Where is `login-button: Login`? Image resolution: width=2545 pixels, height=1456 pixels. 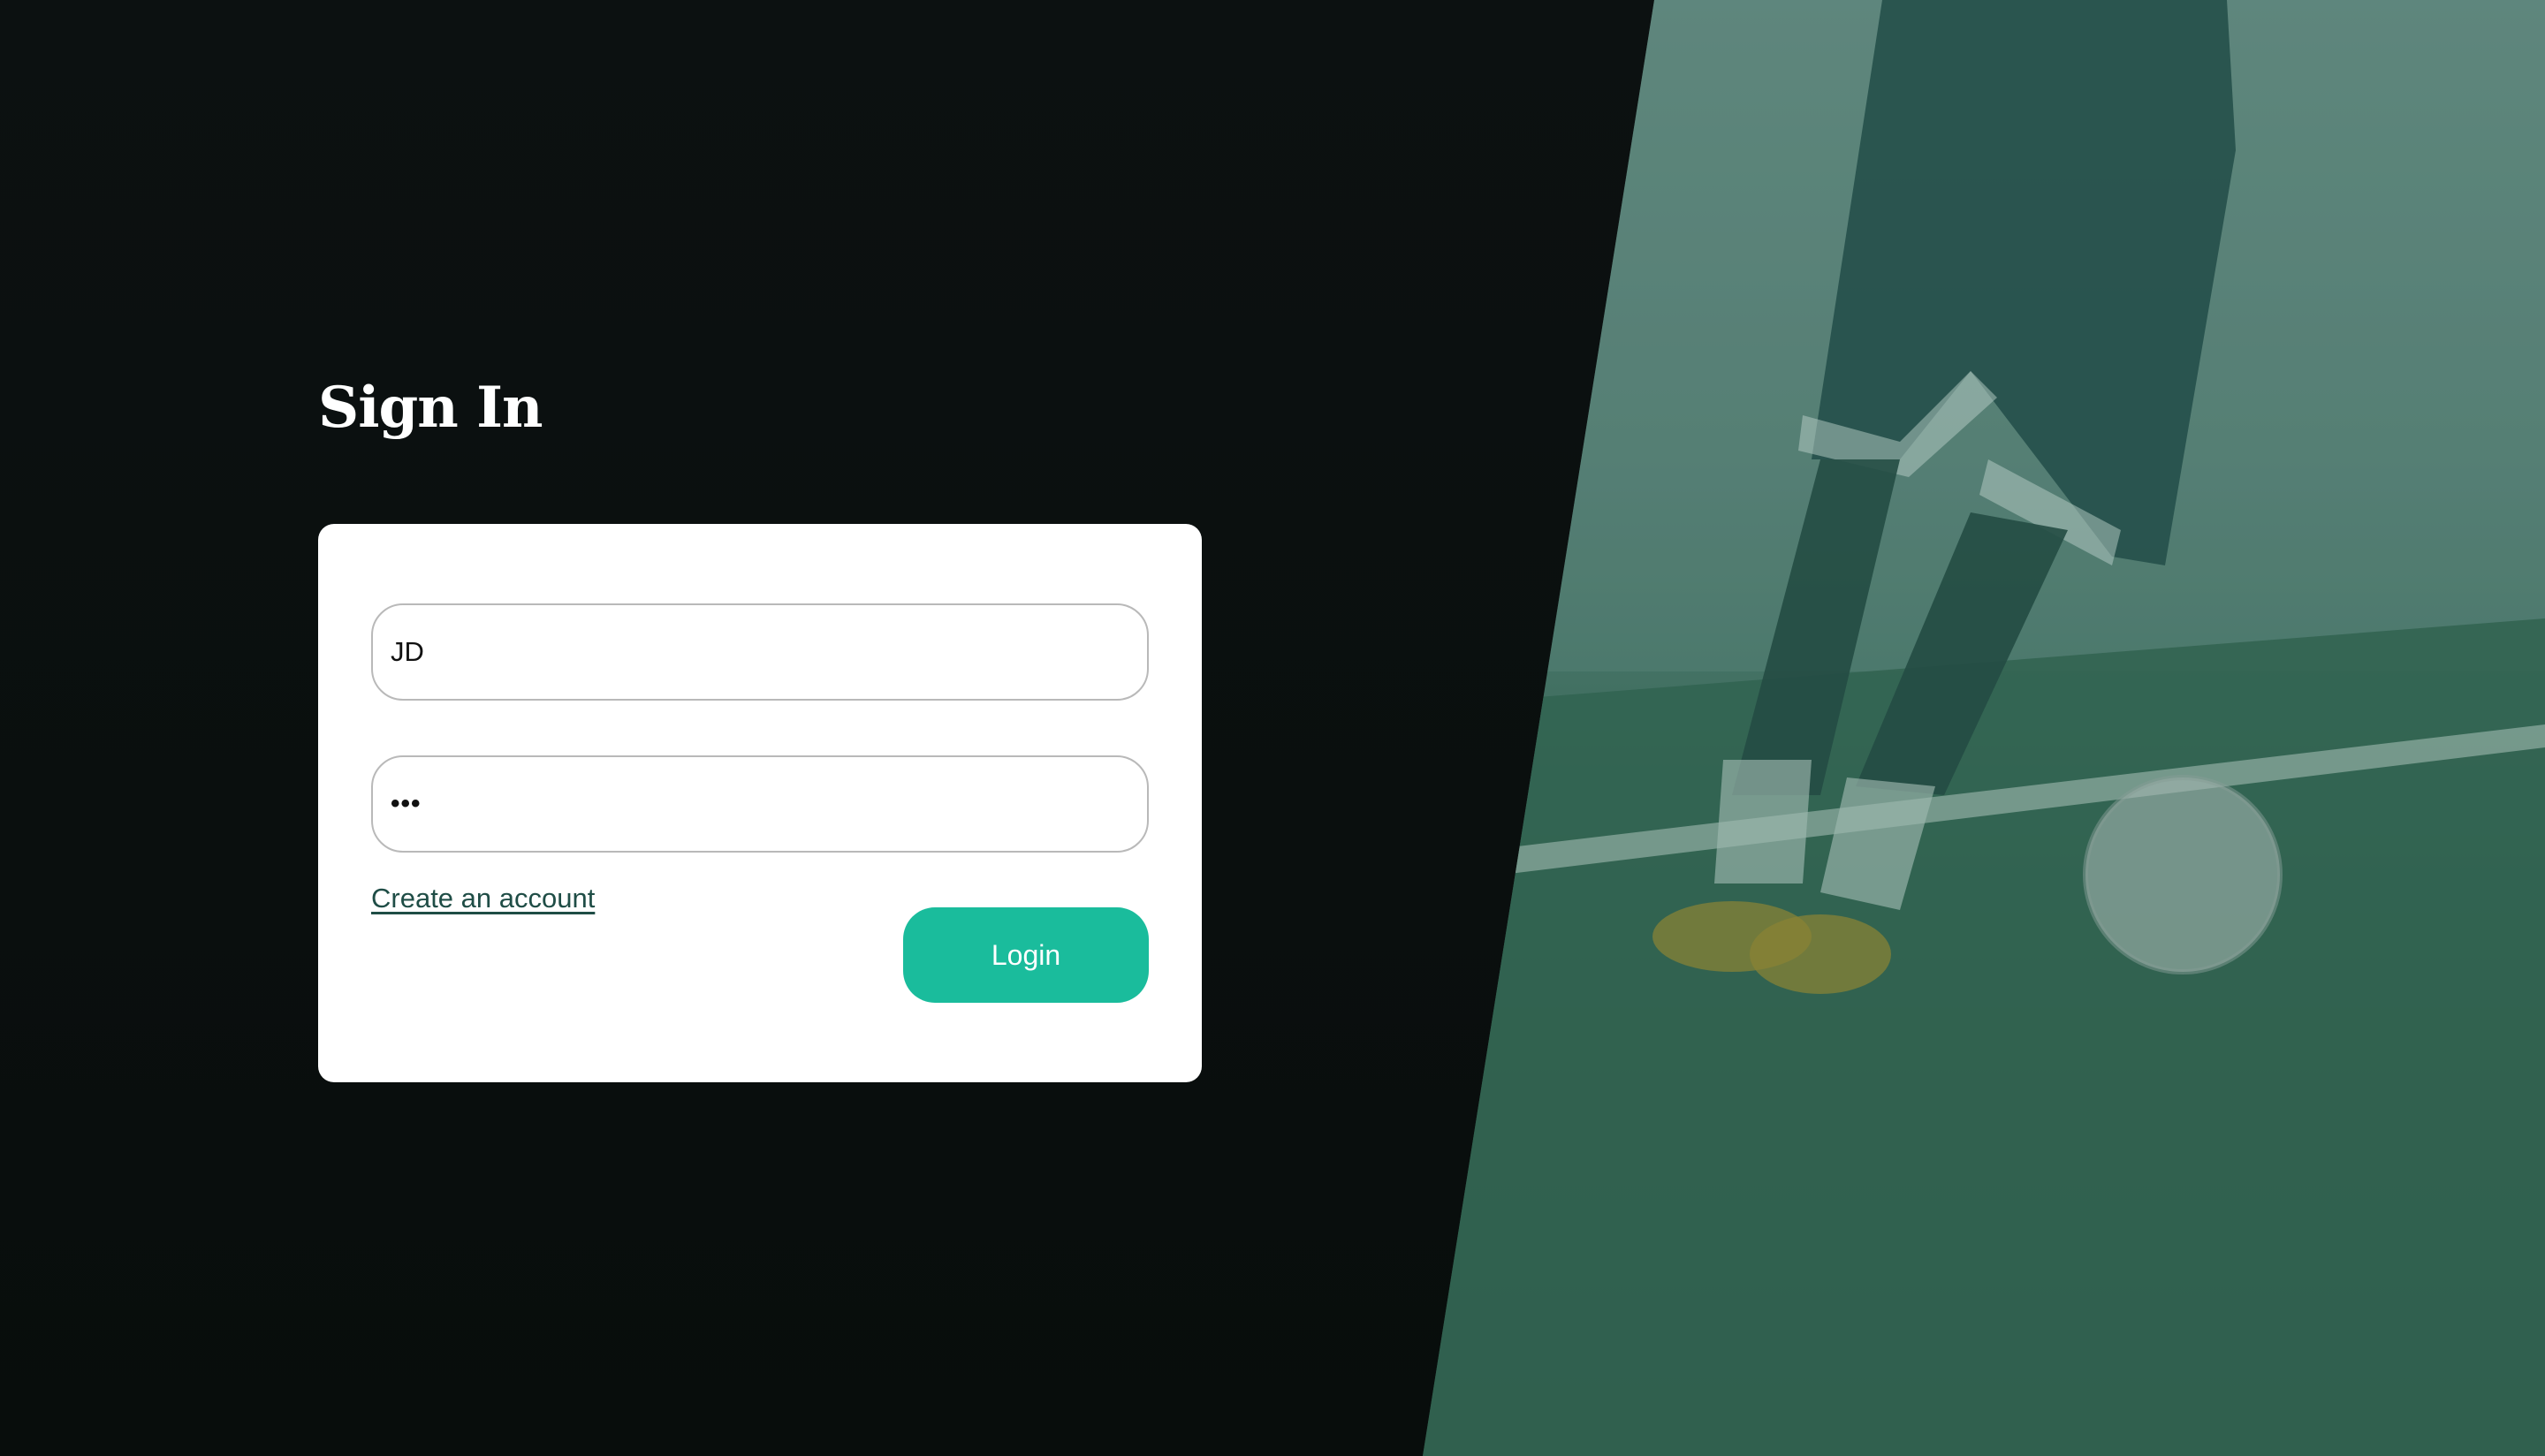
login-button: Login is located at coordinates (1026, 955).